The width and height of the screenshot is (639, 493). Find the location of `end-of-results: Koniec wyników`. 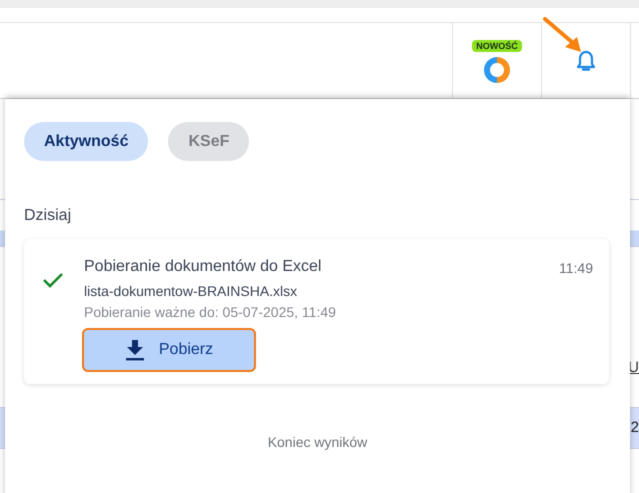

end-of-results: Koniec wyników is located at coordinates (317, 442).